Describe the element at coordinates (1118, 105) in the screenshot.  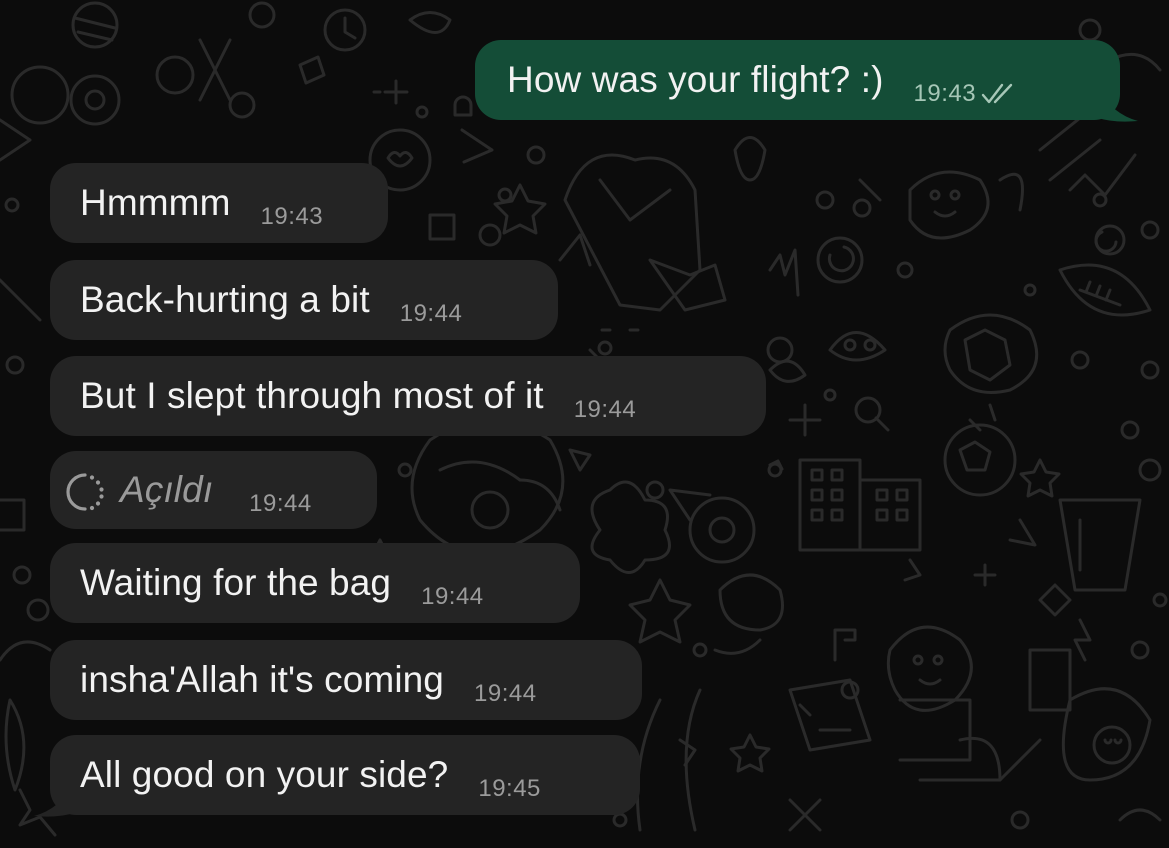
I see `outgoing-bubble-tail` at that location.